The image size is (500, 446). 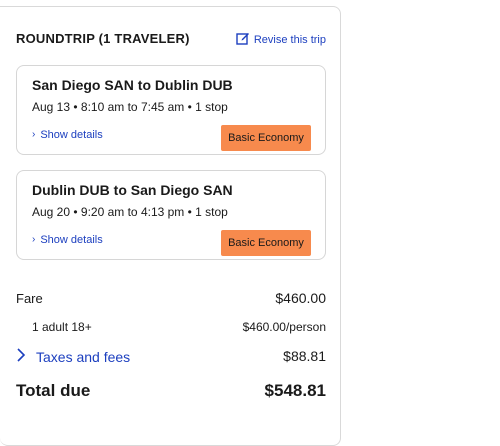 I want to click on taxes-and-fees-value: $88.81, so click(x=304, y=356).